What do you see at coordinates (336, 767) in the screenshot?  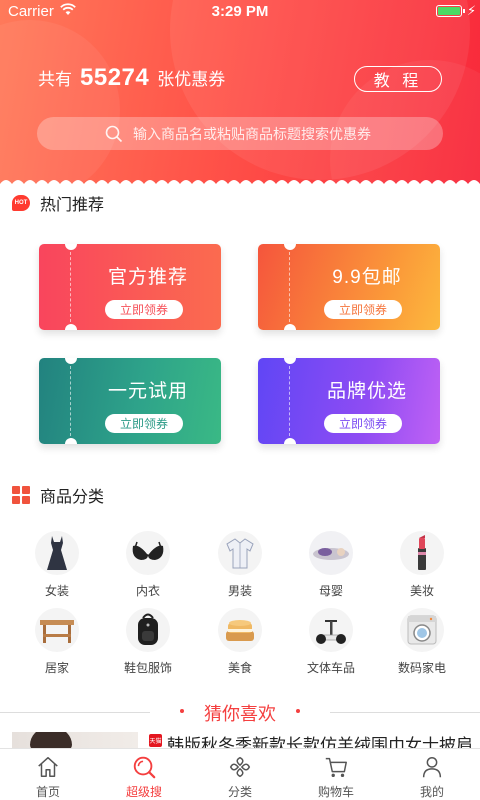 I see `cart-icon` at bounding box center [336, 767].